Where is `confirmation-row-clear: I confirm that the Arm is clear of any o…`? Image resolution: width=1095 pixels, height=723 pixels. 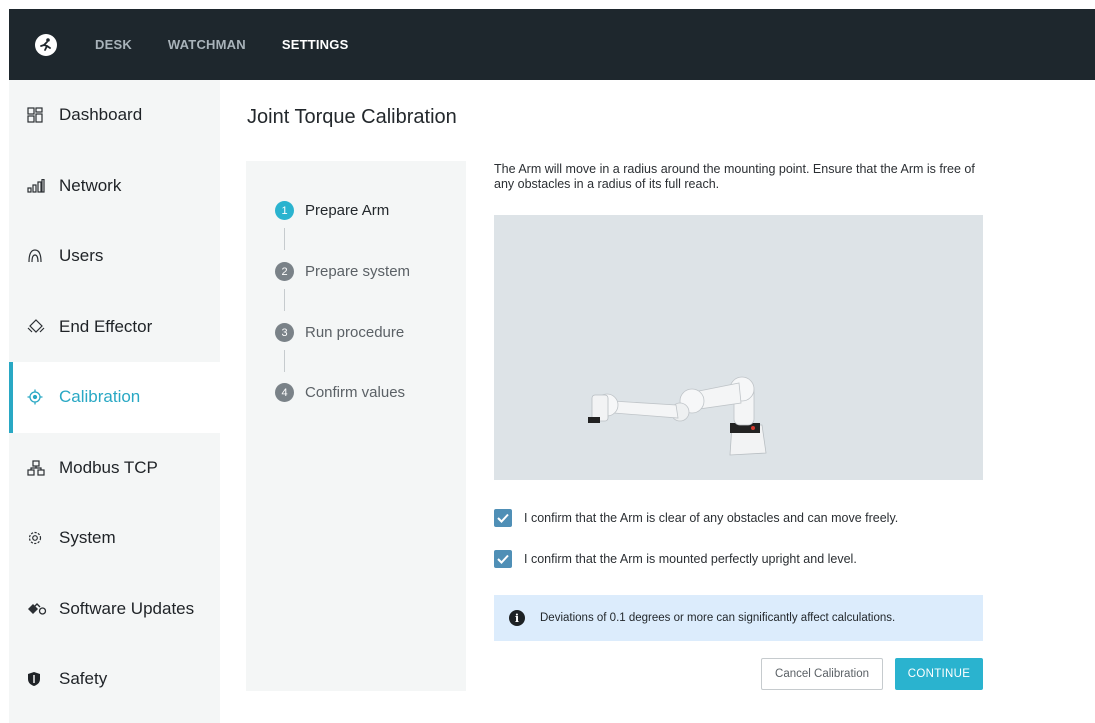 confirmation-row-clear: I confirm that the Arm is clear of any o… is located at coordinates (696, 518).